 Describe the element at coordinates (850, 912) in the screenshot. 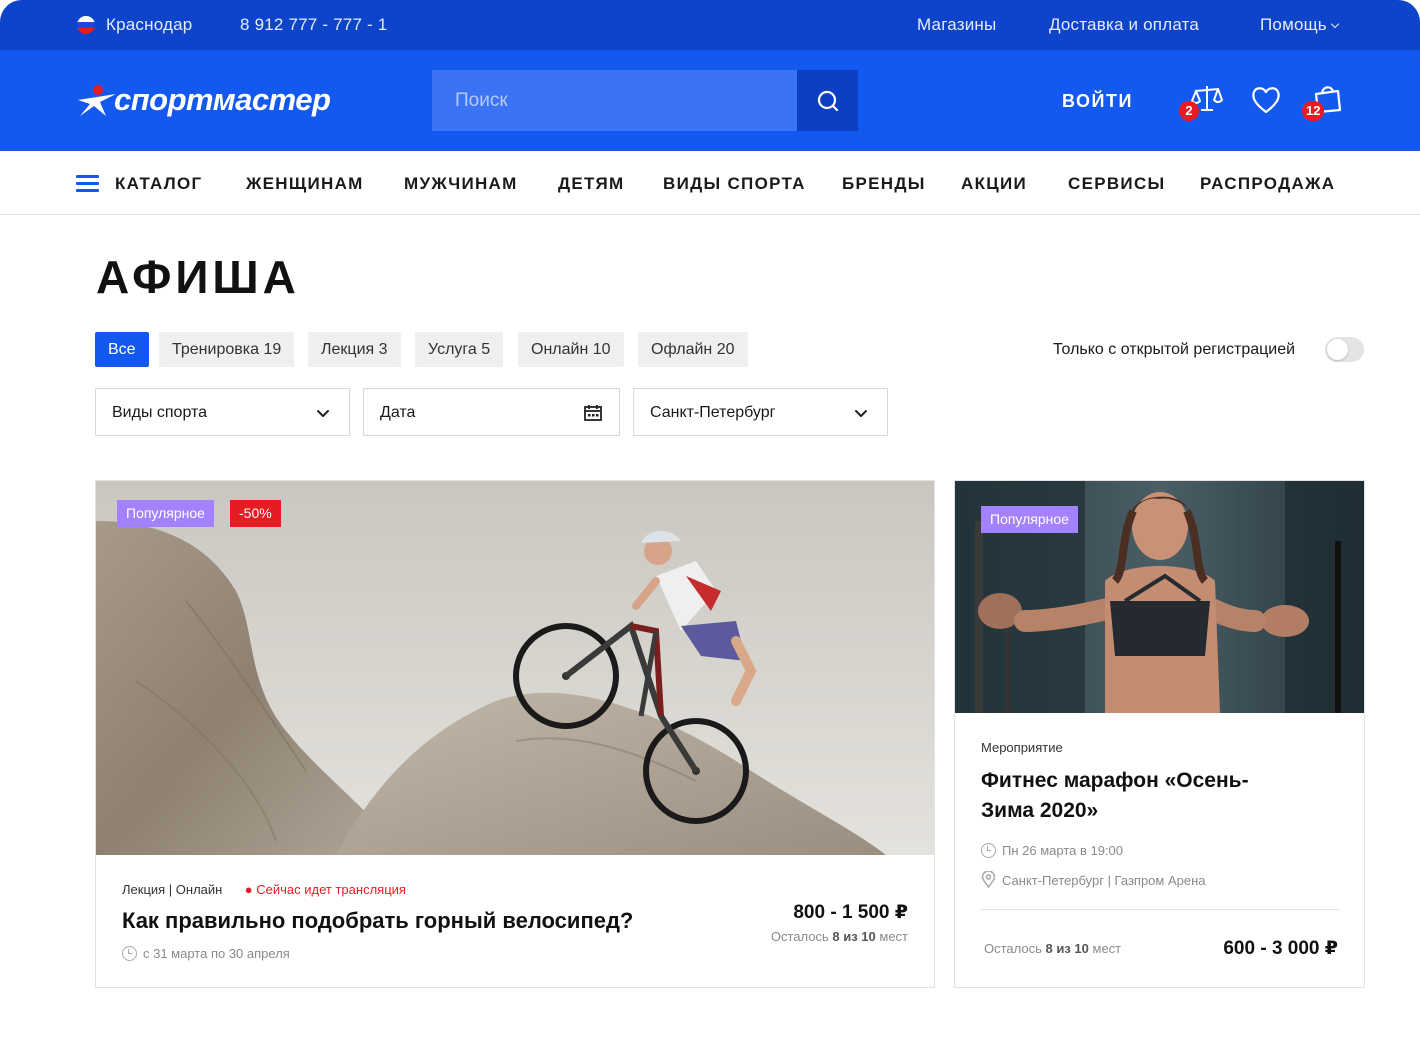

I see `event-price: 800 - 1 500 ₽` at that location.